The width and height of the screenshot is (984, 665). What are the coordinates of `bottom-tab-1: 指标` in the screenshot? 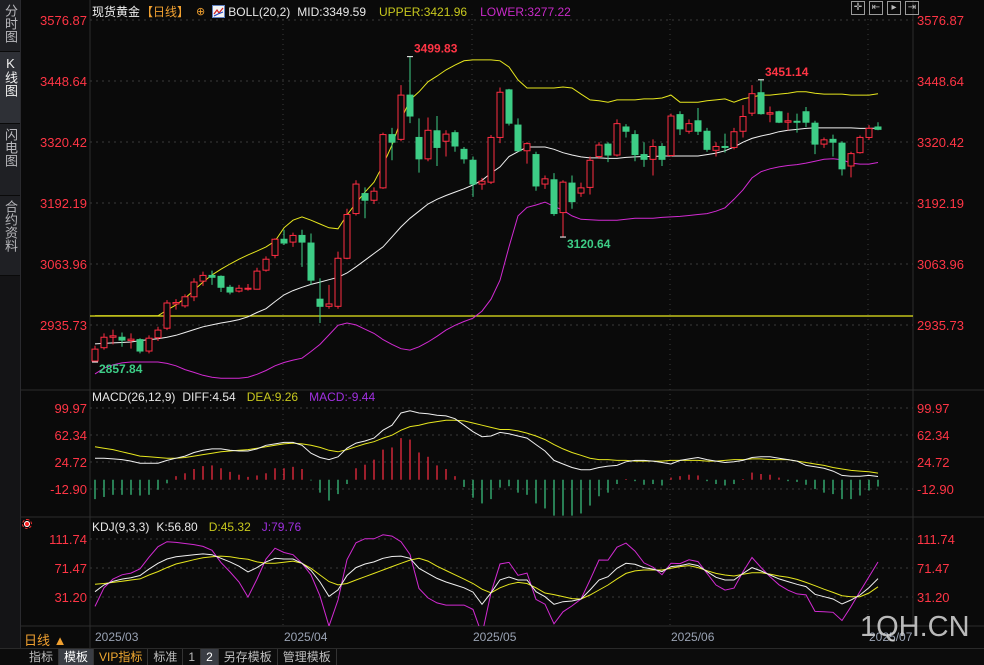 It's located at (42, 657).